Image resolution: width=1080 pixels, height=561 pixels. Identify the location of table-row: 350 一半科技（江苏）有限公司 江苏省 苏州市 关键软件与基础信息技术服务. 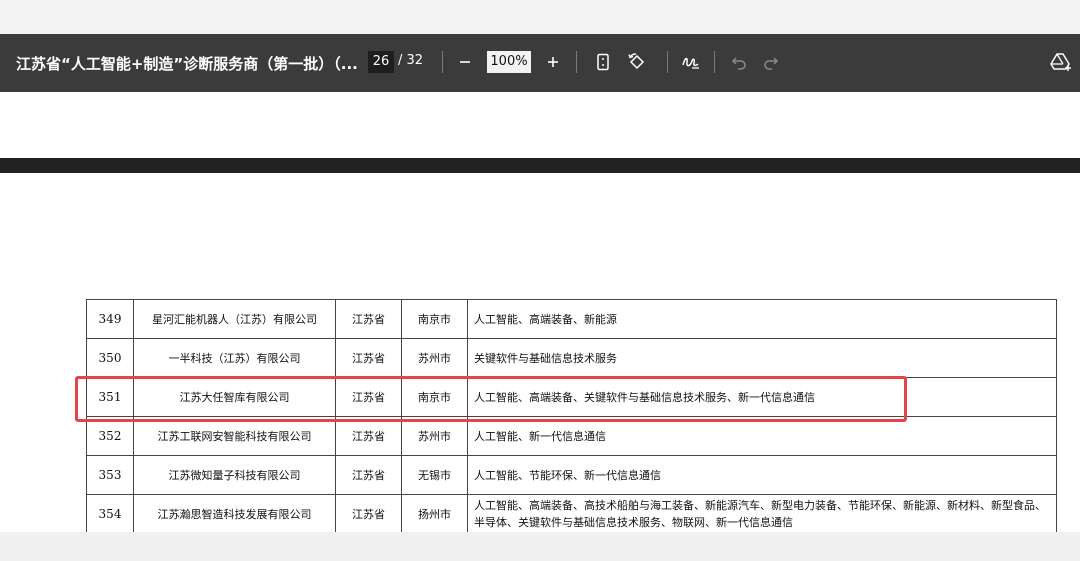
(571, 358).